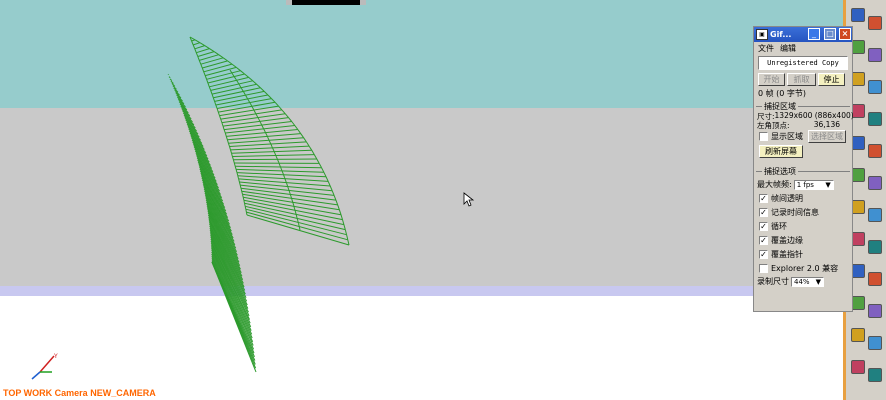 This screenshot has height=400, width=886. I want to click on menu-edit: 编辑, so click(788, 48).